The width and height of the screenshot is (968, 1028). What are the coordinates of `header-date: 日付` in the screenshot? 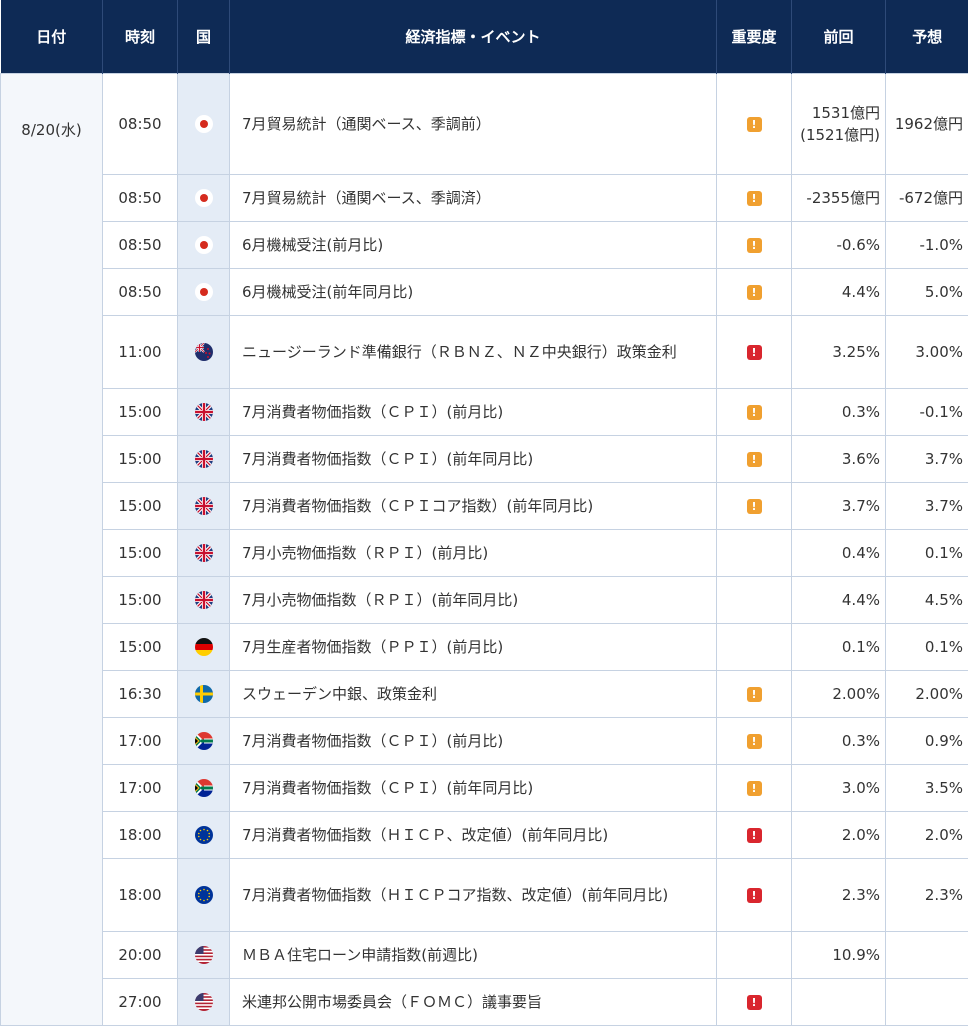 It's located at (51, 37).